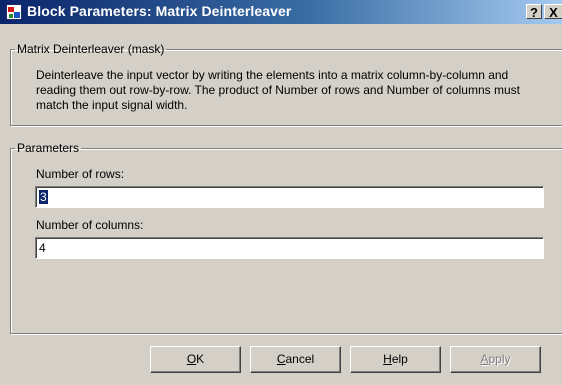 Image resolution: width=562 pixels, height=385 pixels. Describe the element at coordinates (395, 359) in the screenshot. I see `help-button: Help` at that location.